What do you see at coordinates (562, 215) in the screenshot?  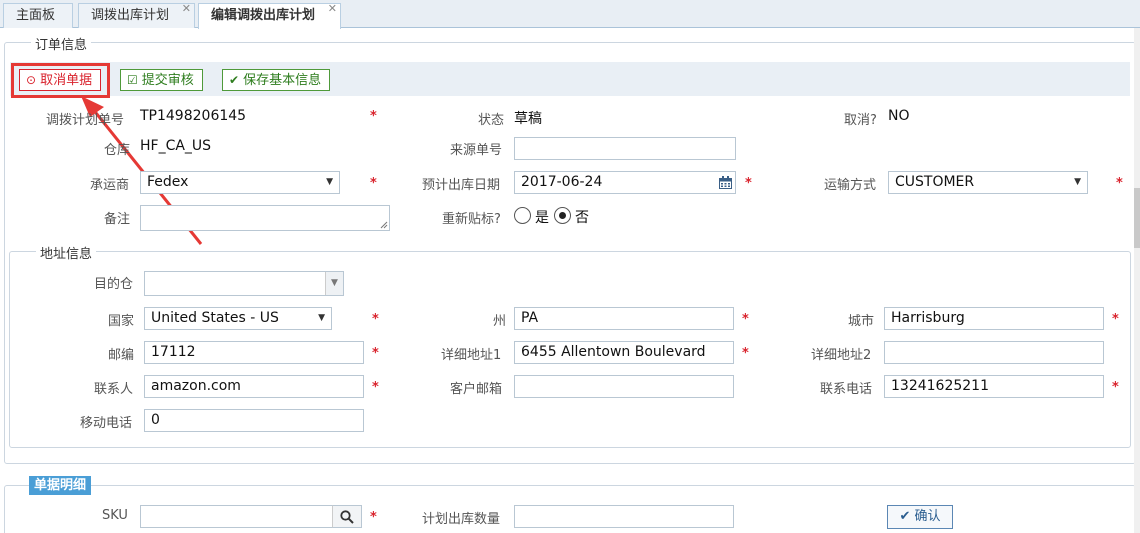 I see `relabel-no-radio` at bounding box center [562, 215].